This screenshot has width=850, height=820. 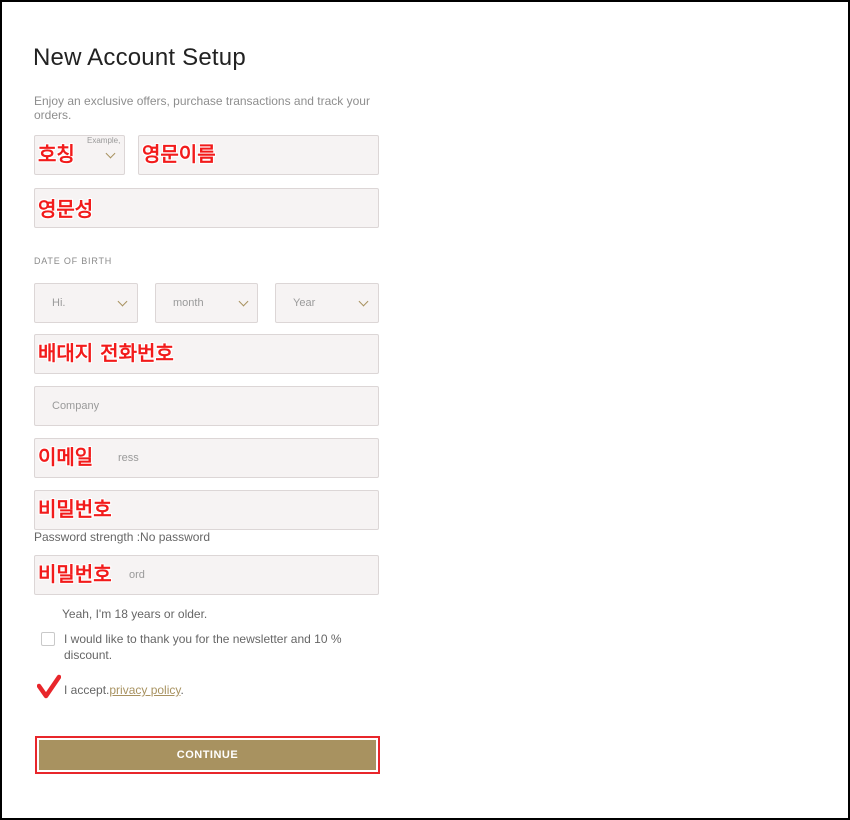 What do you see at coordinates (182, 690) in the screenshot?
I see `privacy-label-end: .` at bounding box center [182, 690].